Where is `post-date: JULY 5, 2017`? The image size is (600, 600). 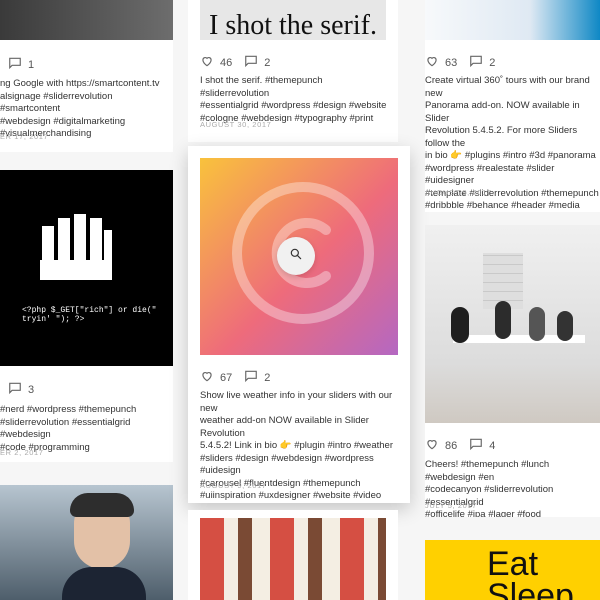
post-date: JULY 5, 2017 is located at coordinates (451, 505).